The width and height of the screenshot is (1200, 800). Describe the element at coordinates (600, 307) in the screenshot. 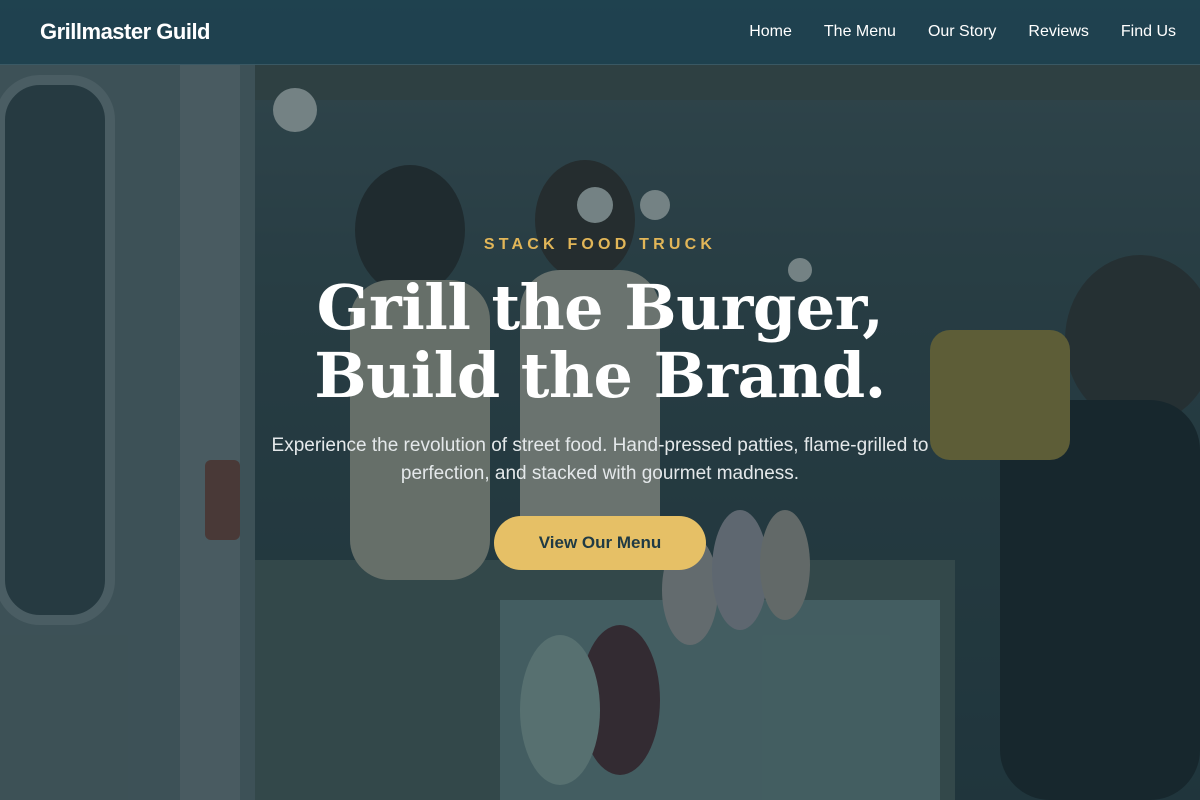

I see `hero-headline-line-1: Grill the Burger,` at that location.